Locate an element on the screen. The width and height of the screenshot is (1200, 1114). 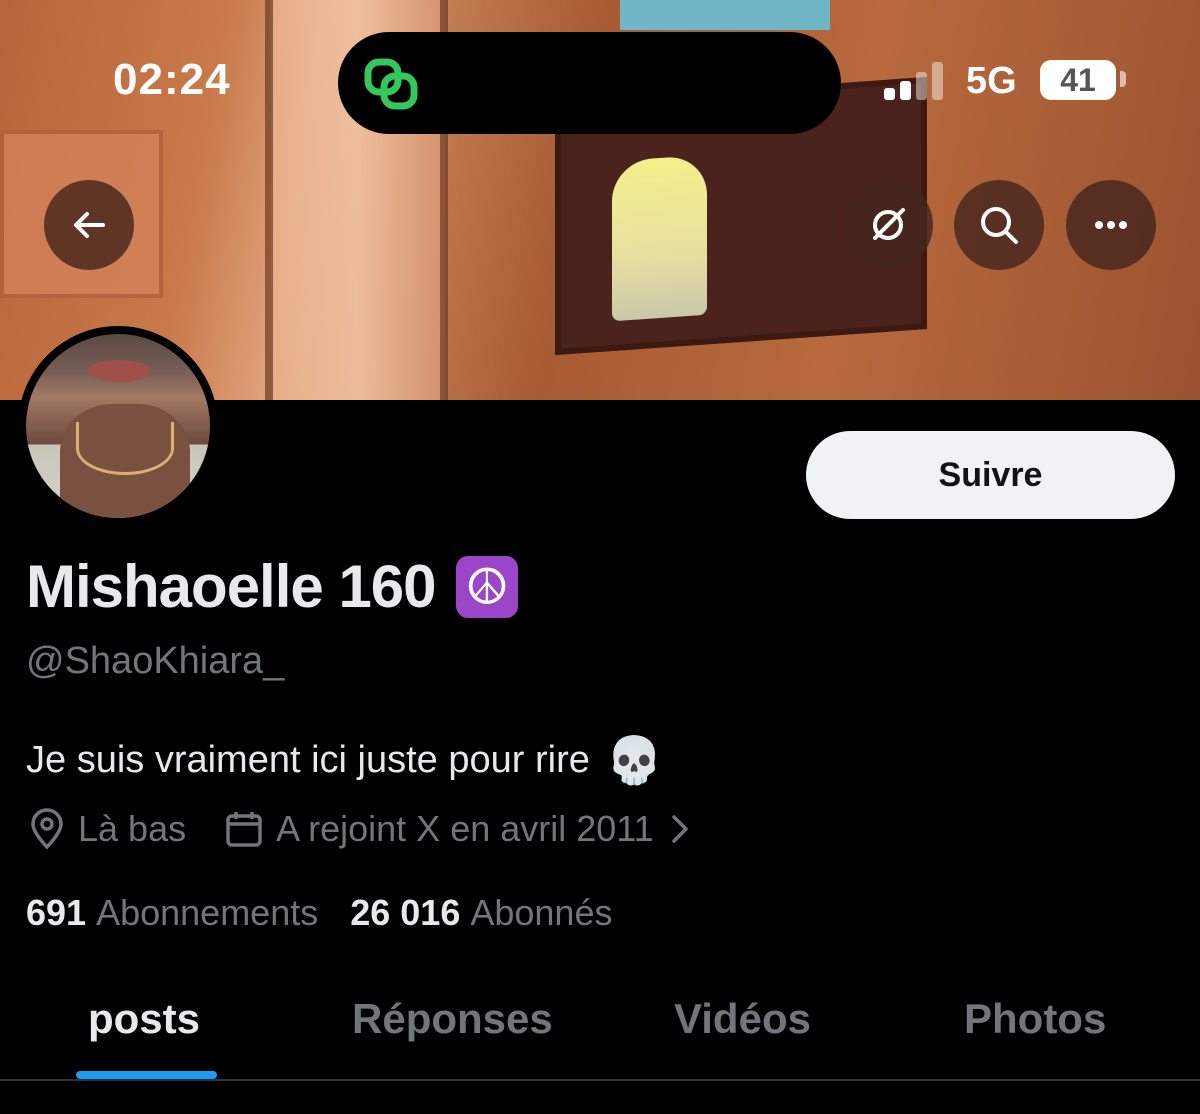
bio-row: Je suis vraiment ici juste pour rire 💀 is located at coordinates (344, 760).